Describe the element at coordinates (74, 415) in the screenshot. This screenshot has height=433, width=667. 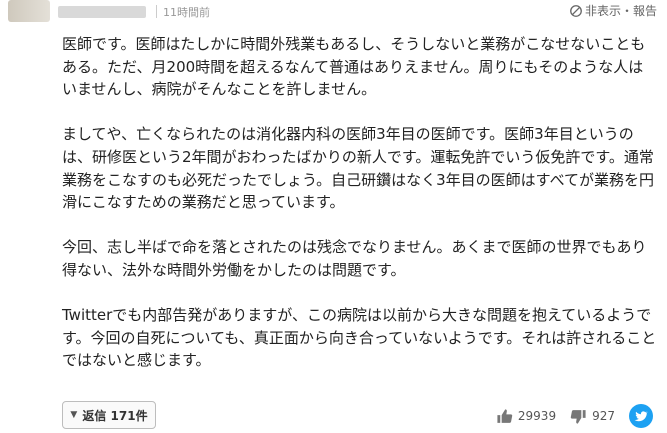
I see `caret-down-icon: ▼` at that location.